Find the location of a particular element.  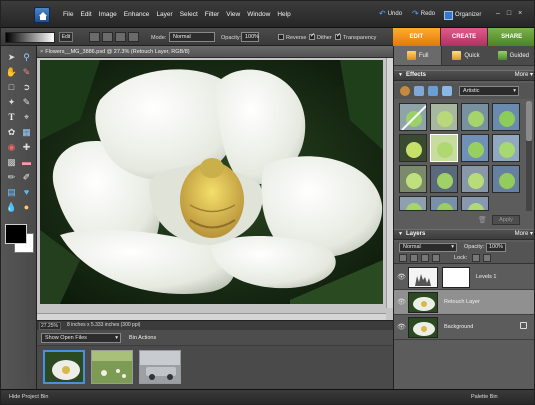

hide-project-bin-button: Hide Project Bin is located at coordinates (28, 397).